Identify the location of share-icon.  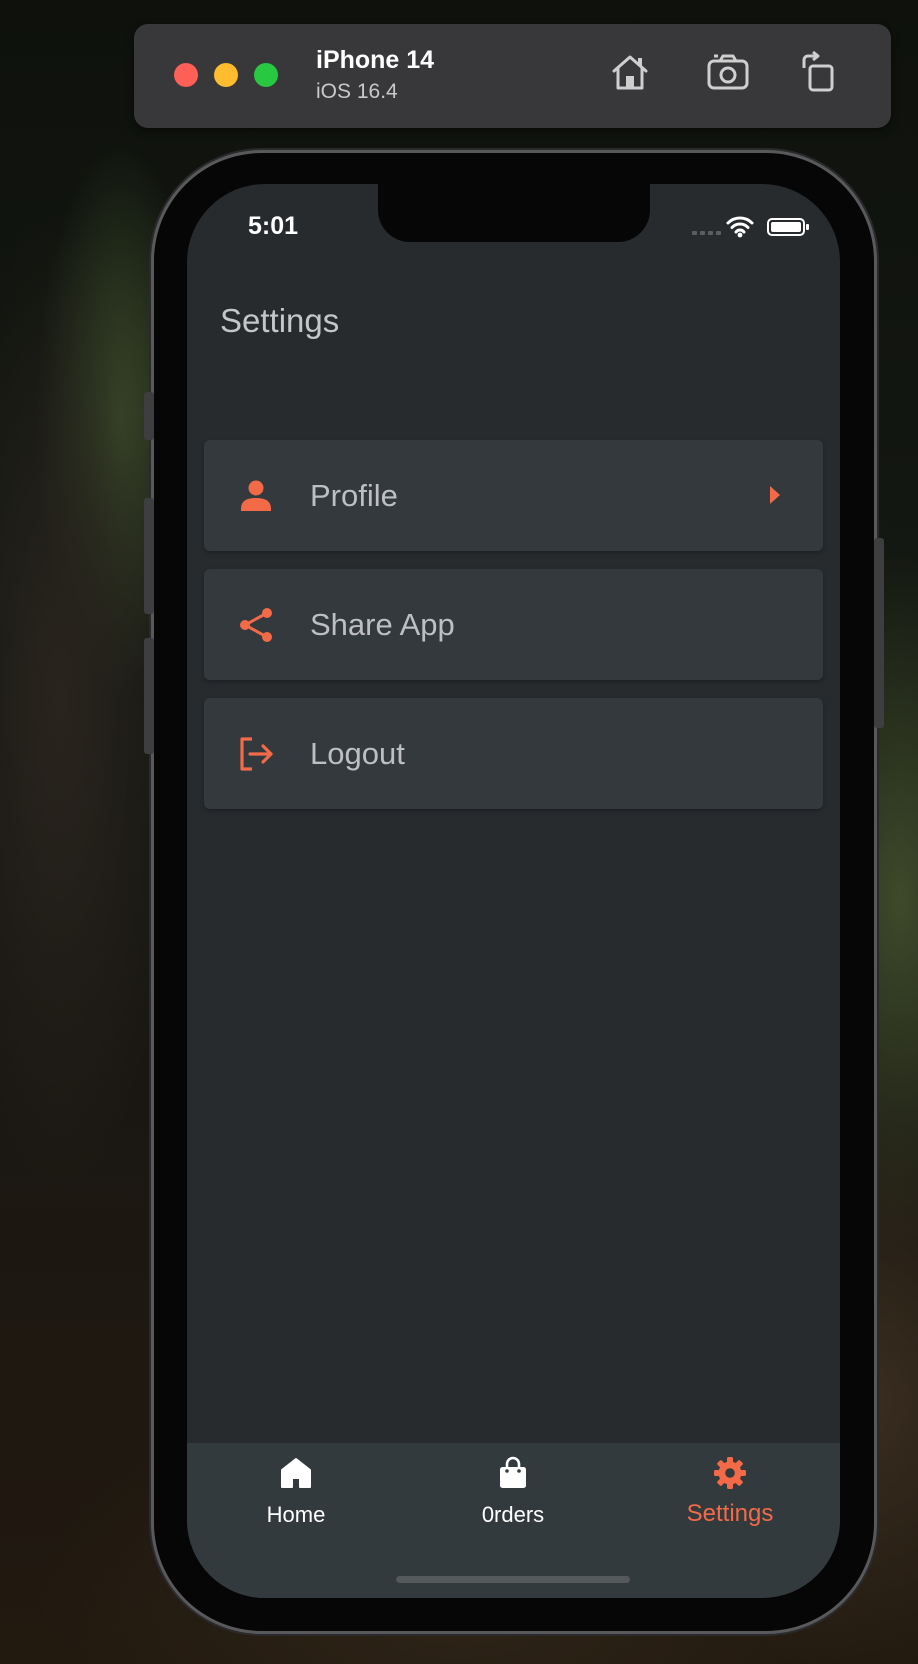
(256, 625).